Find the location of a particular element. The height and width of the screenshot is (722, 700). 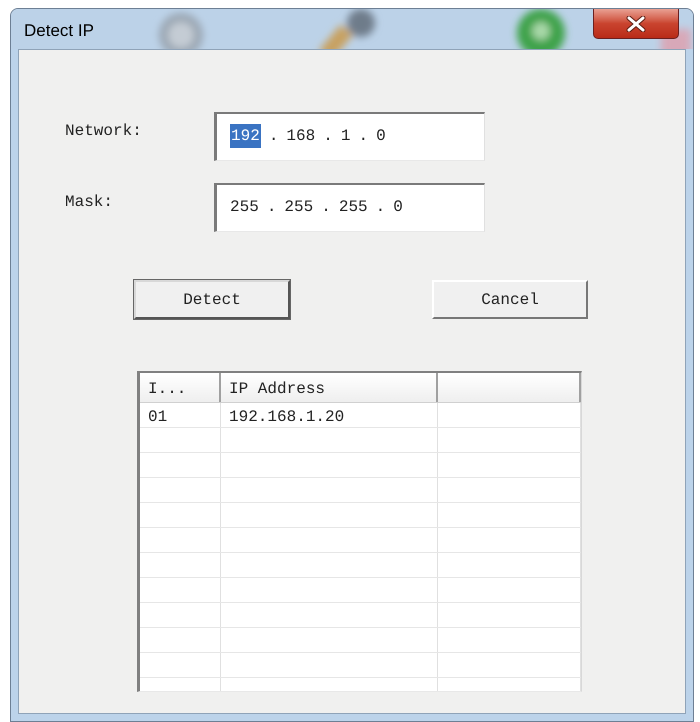

window-title: Detect IP is located at coordinates (59, 30).